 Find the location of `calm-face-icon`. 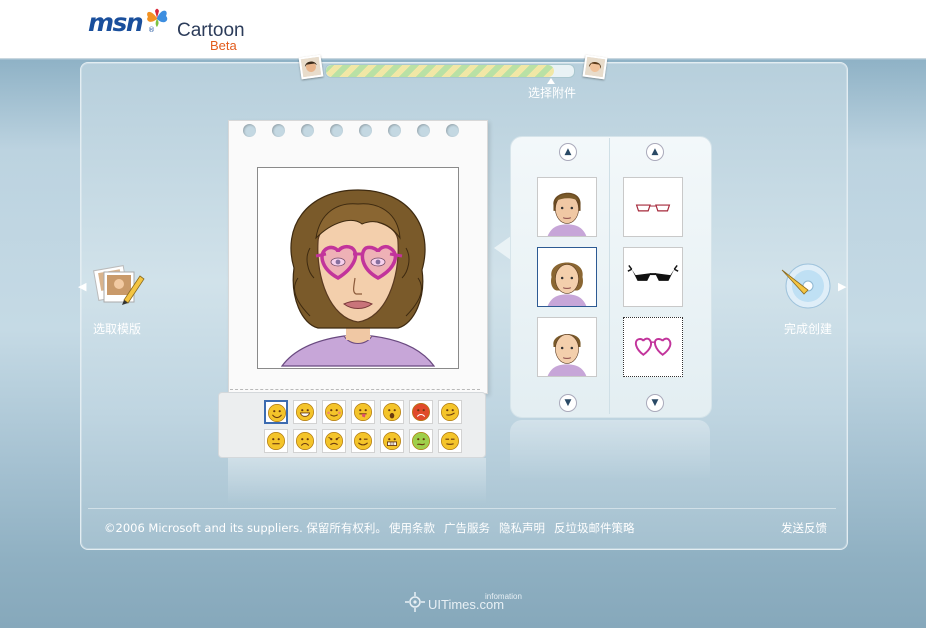

calm-face-icon is located at coordinates (450, 441).